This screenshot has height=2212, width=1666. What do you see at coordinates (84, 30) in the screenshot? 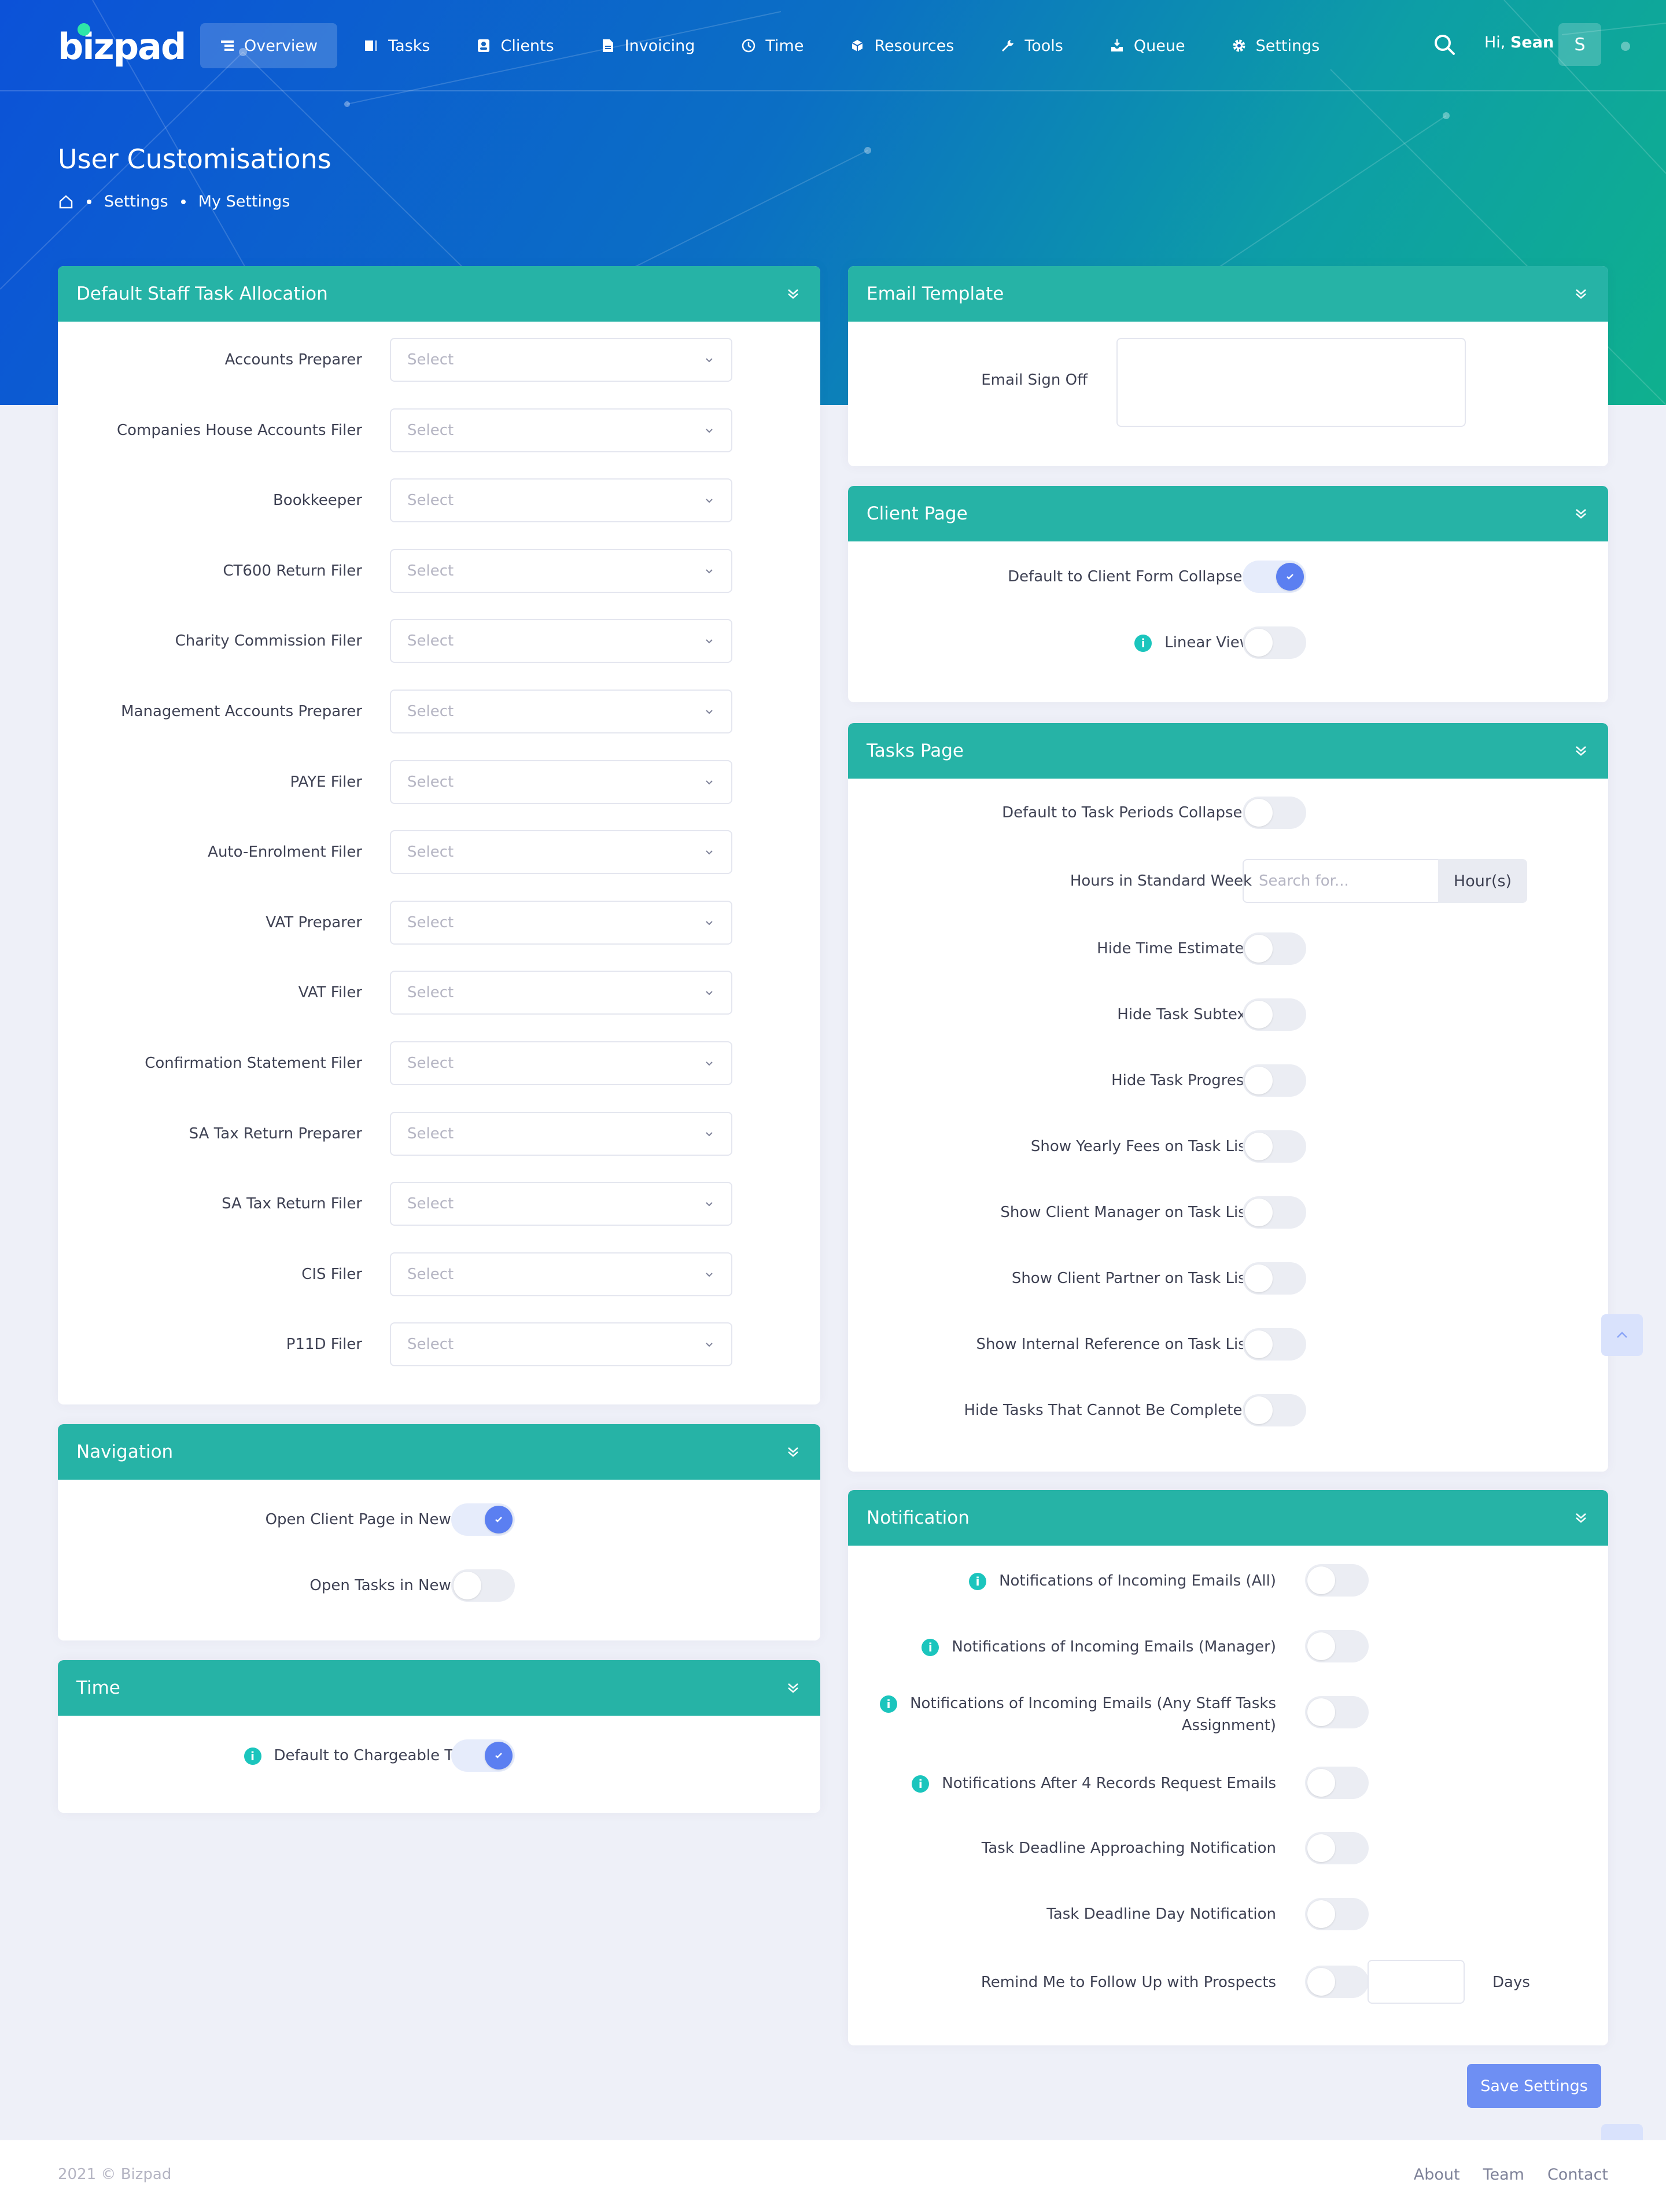
I see `logo-dot-icon` at bounding box center [84, 30].